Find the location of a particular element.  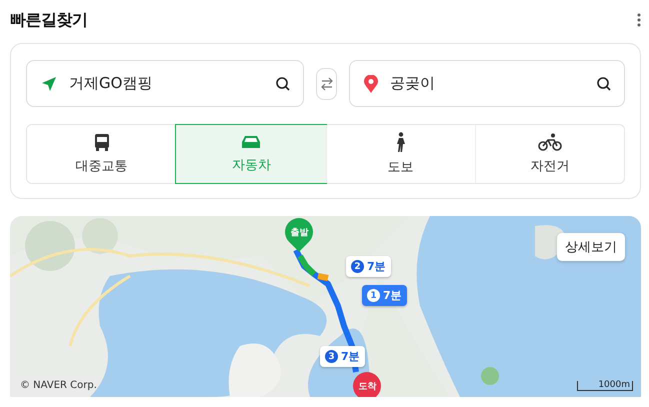

map-scale: 1000m is located at coordinates (605, 386).